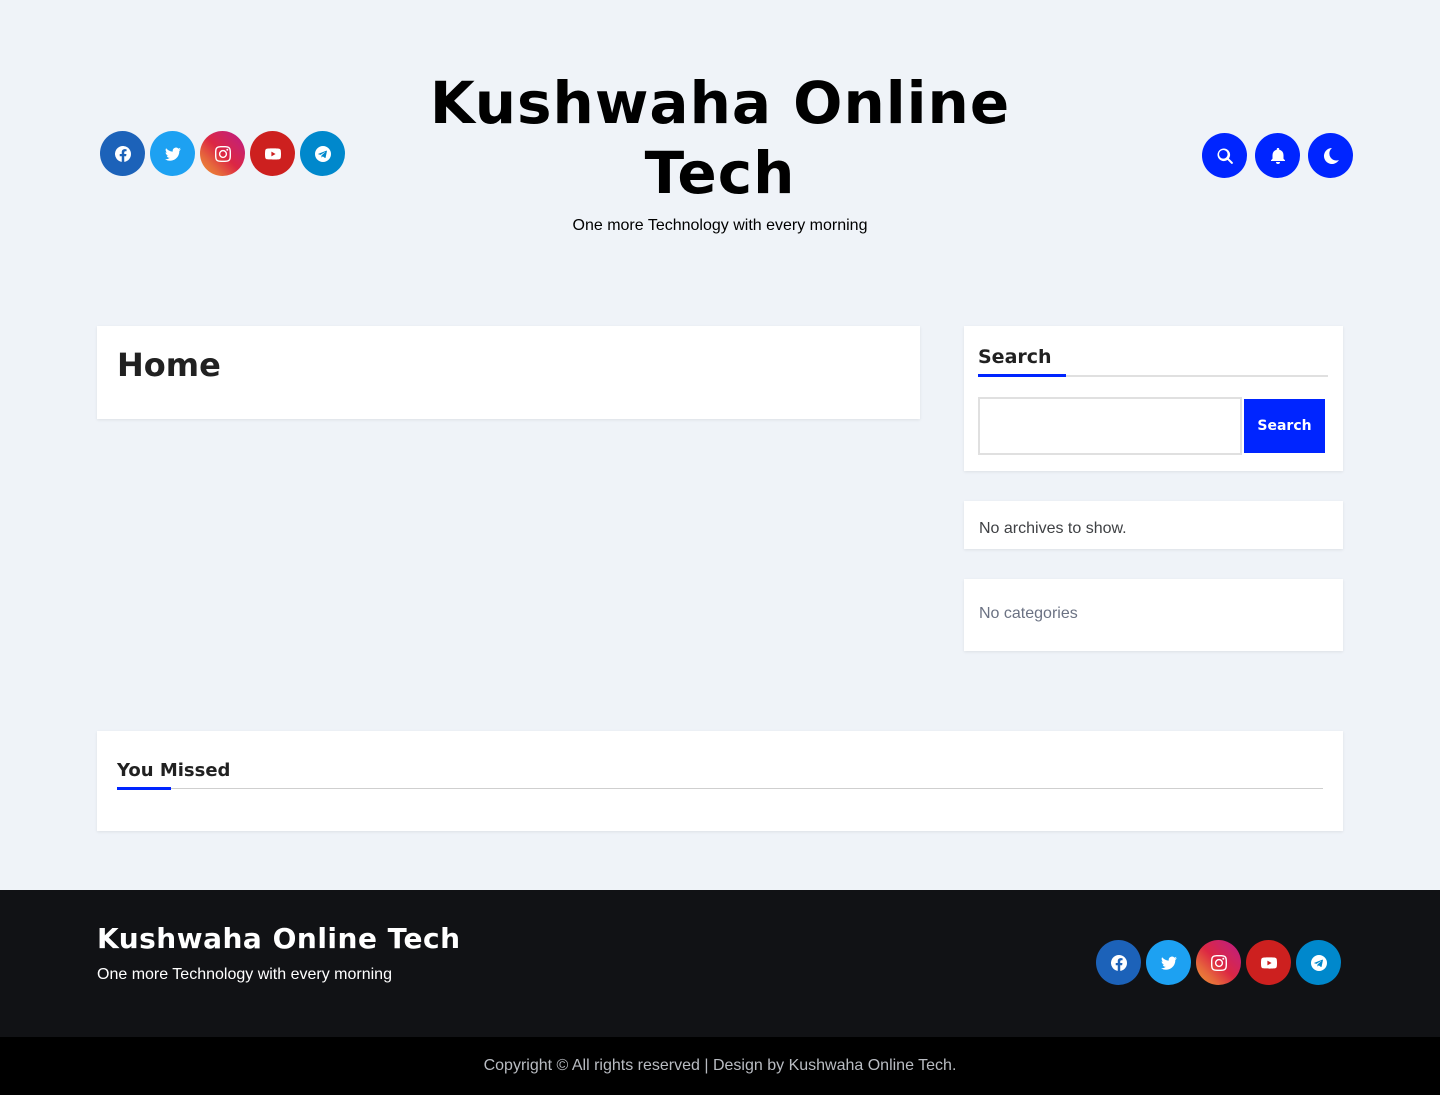  I want to click on archives-empty-text: No archives to show., so click(1053, 528).